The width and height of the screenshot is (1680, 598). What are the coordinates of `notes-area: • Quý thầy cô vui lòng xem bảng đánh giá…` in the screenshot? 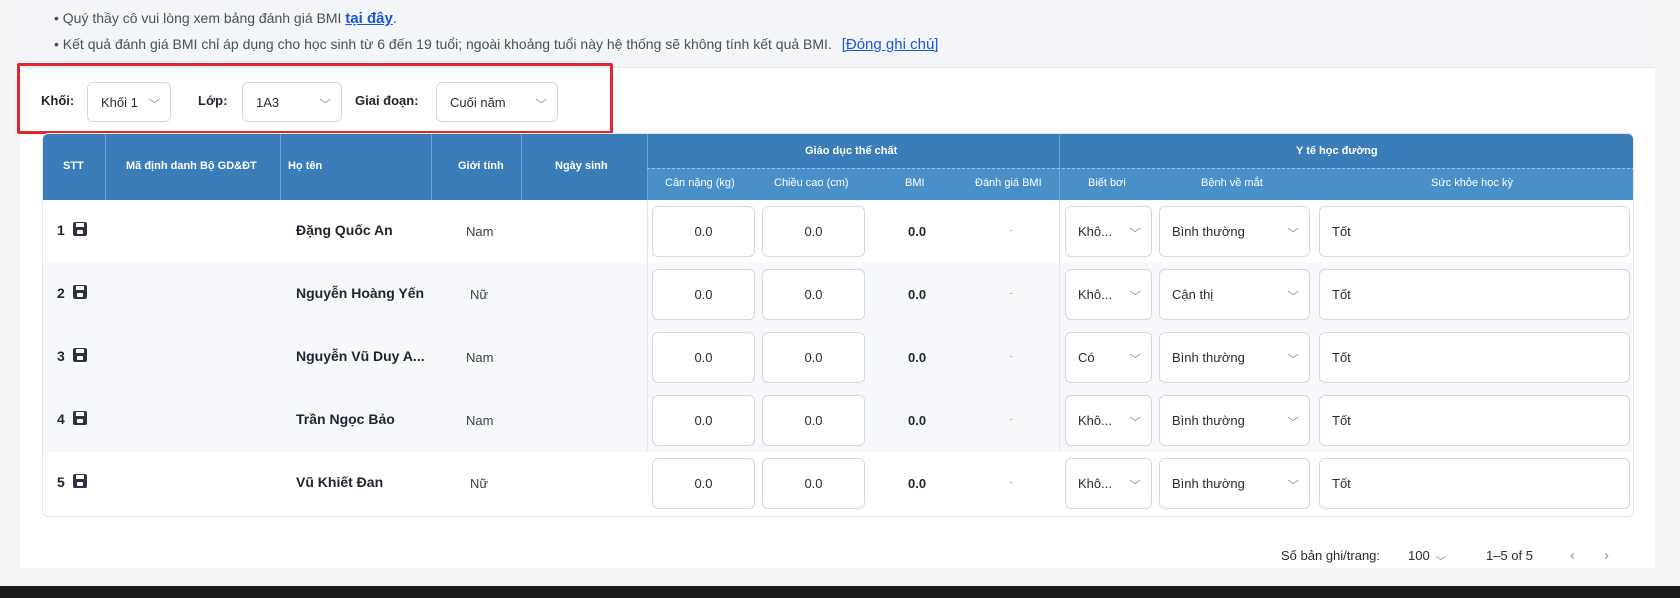 It's located at (837, 34).